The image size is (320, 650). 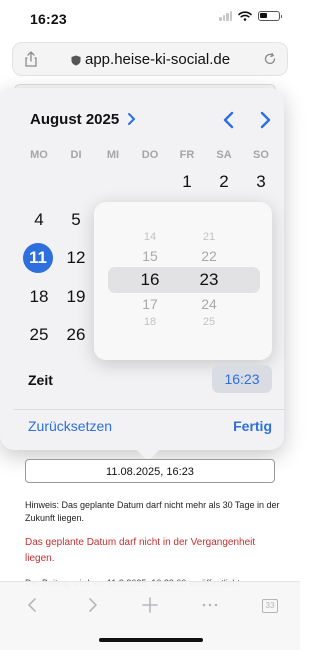 What do you see at coordinates (150, 605) in the screenshot?
I see `new-tab-icon` at bounding box center [150, 605].